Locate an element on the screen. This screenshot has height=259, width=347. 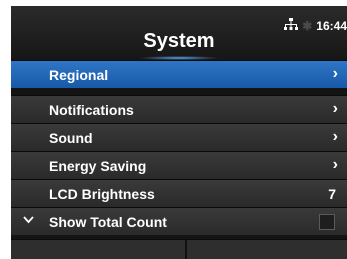
list-item-label: LCD Brightness is located at coordinates (102, 194).